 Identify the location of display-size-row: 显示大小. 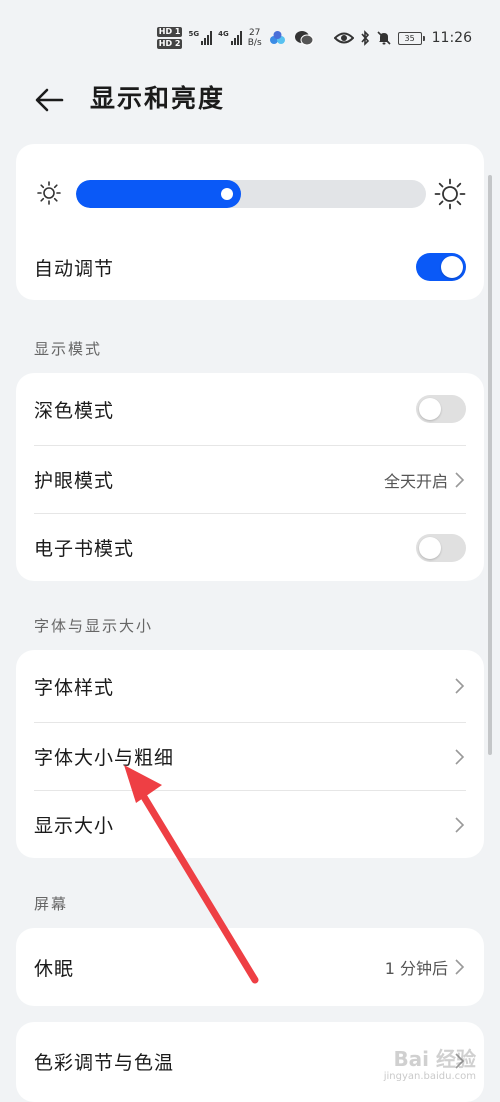
(250, 824).